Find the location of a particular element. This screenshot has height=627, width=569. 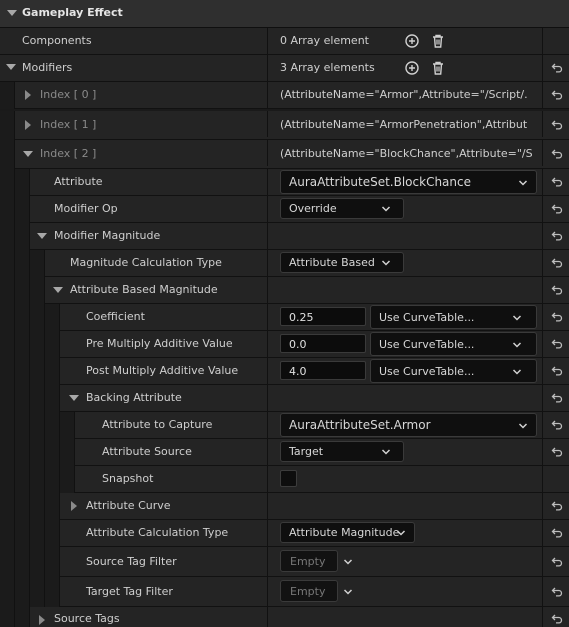

property-label: Snapshot is located at coordinates (128, 478).